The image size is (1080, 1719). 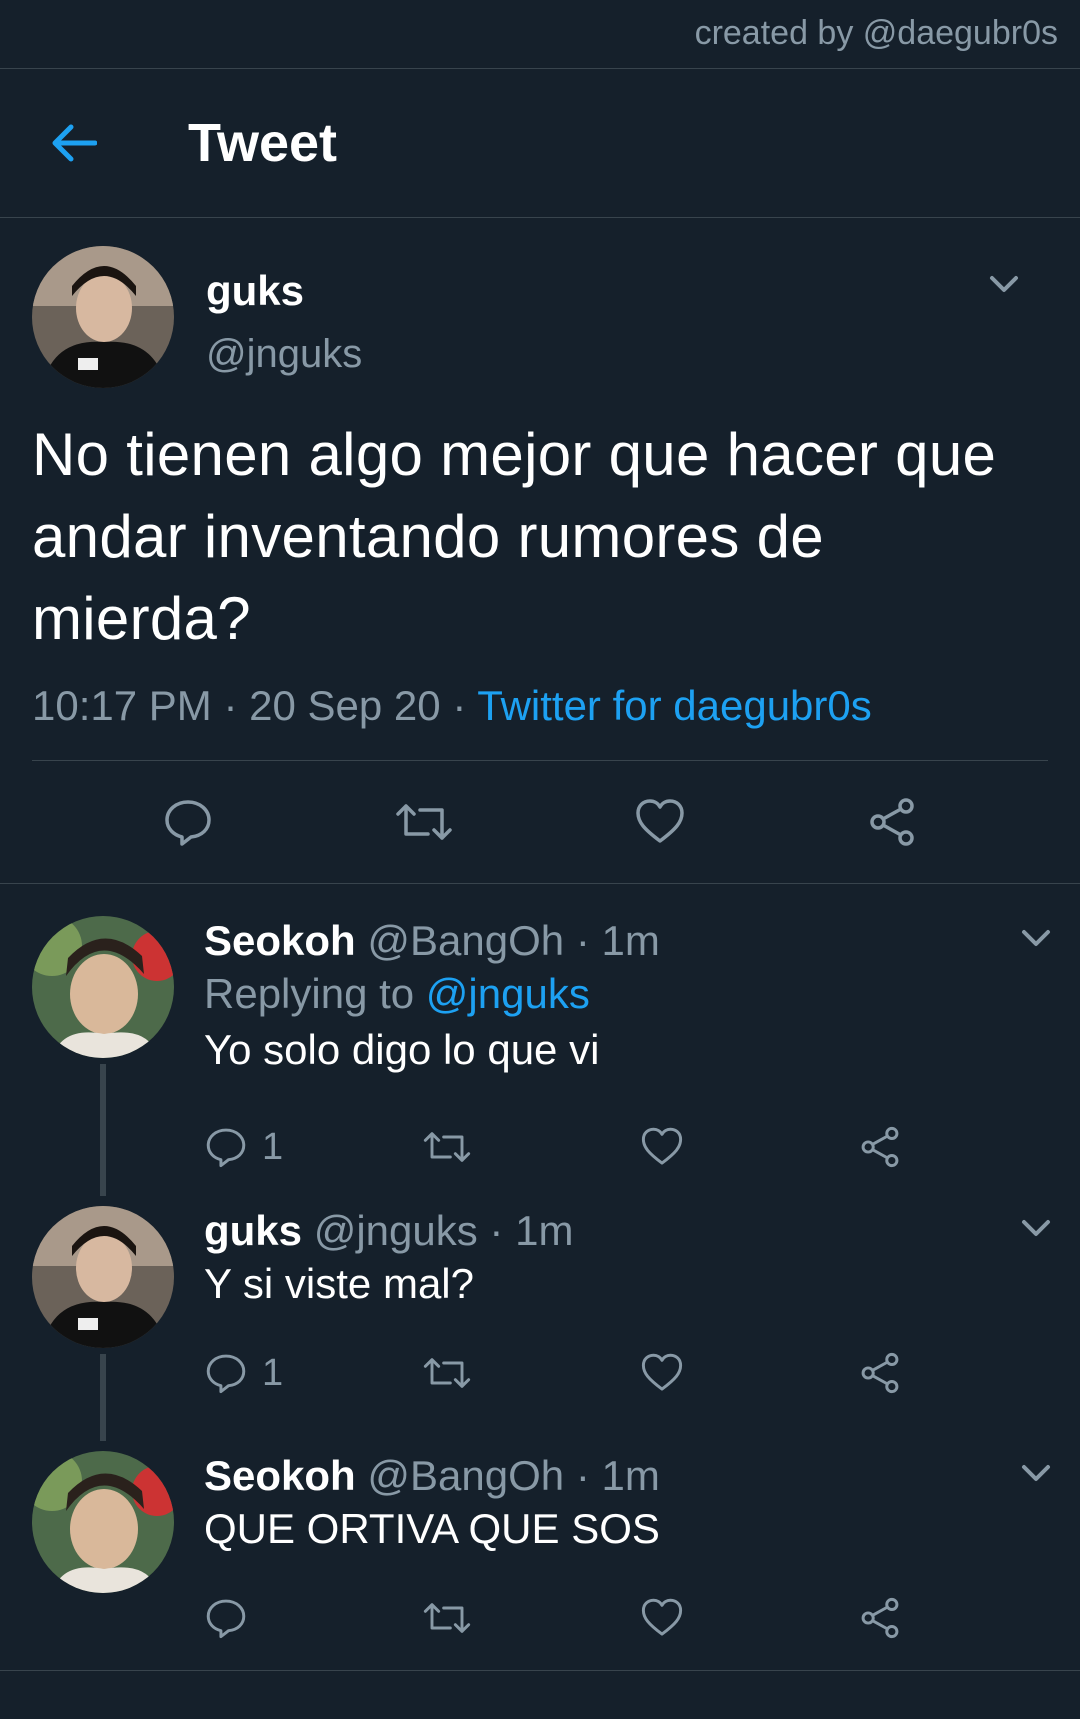 I want to click on credit-text: created by @daegubr0s, so click(x=876, y=33).